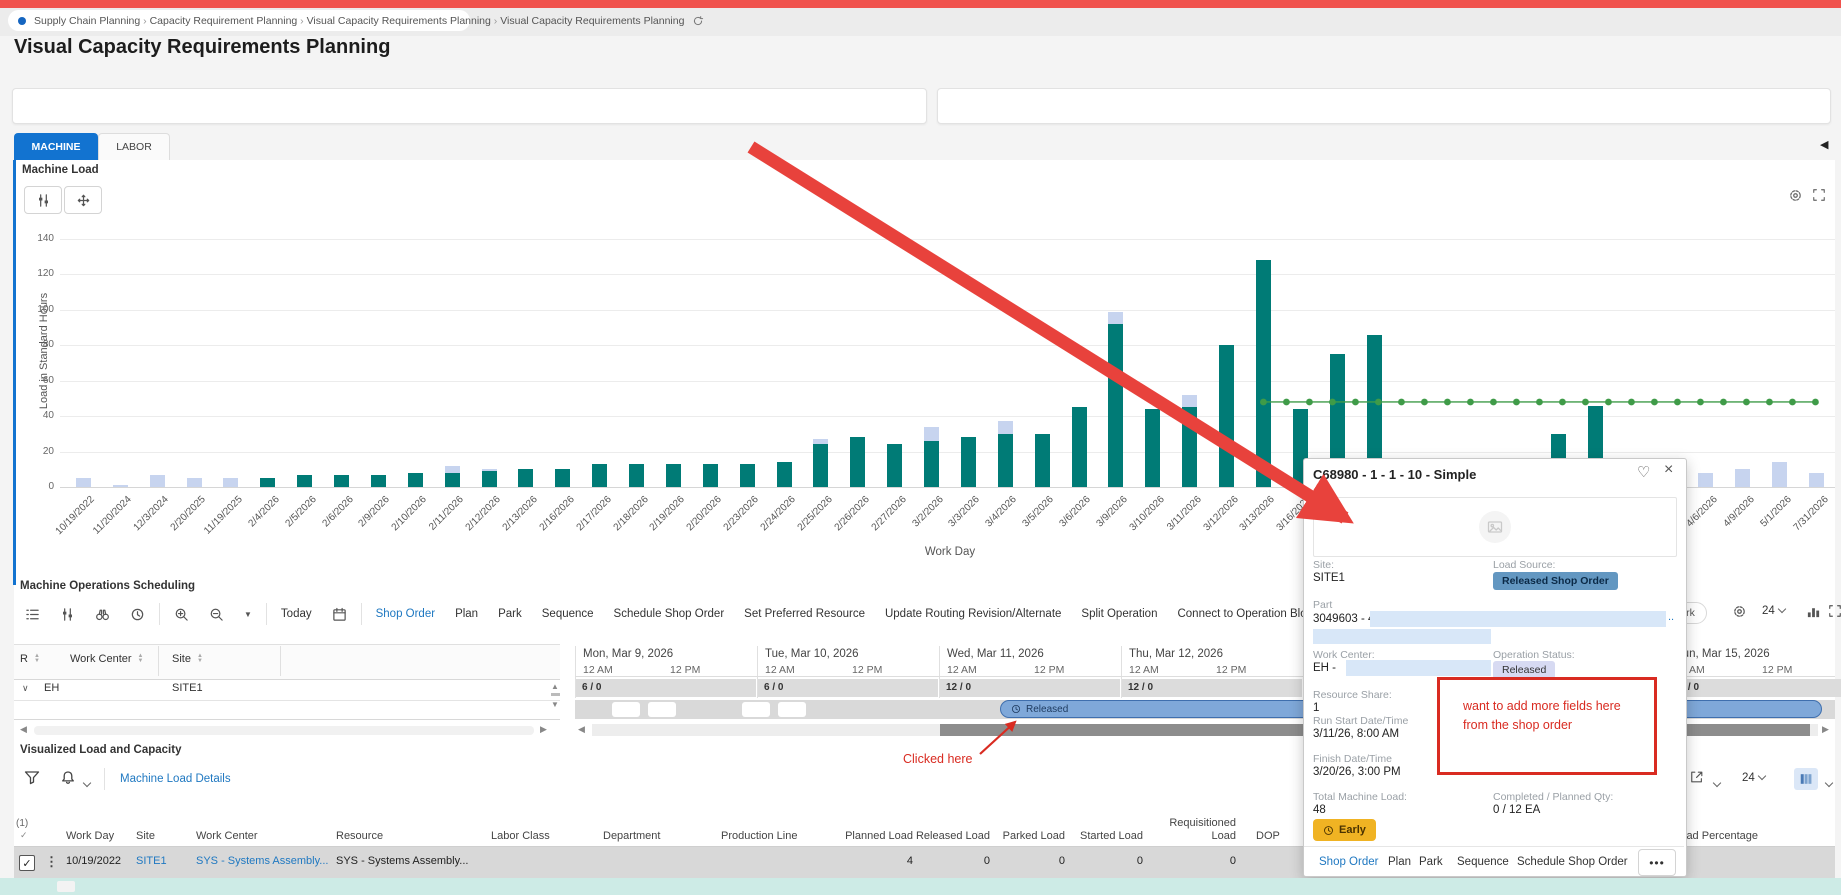 This screenshot has width=1841, height=895. Describe the element at coordinates (284, 730) in the screenshot. I see `scrollbar-track` at that location.